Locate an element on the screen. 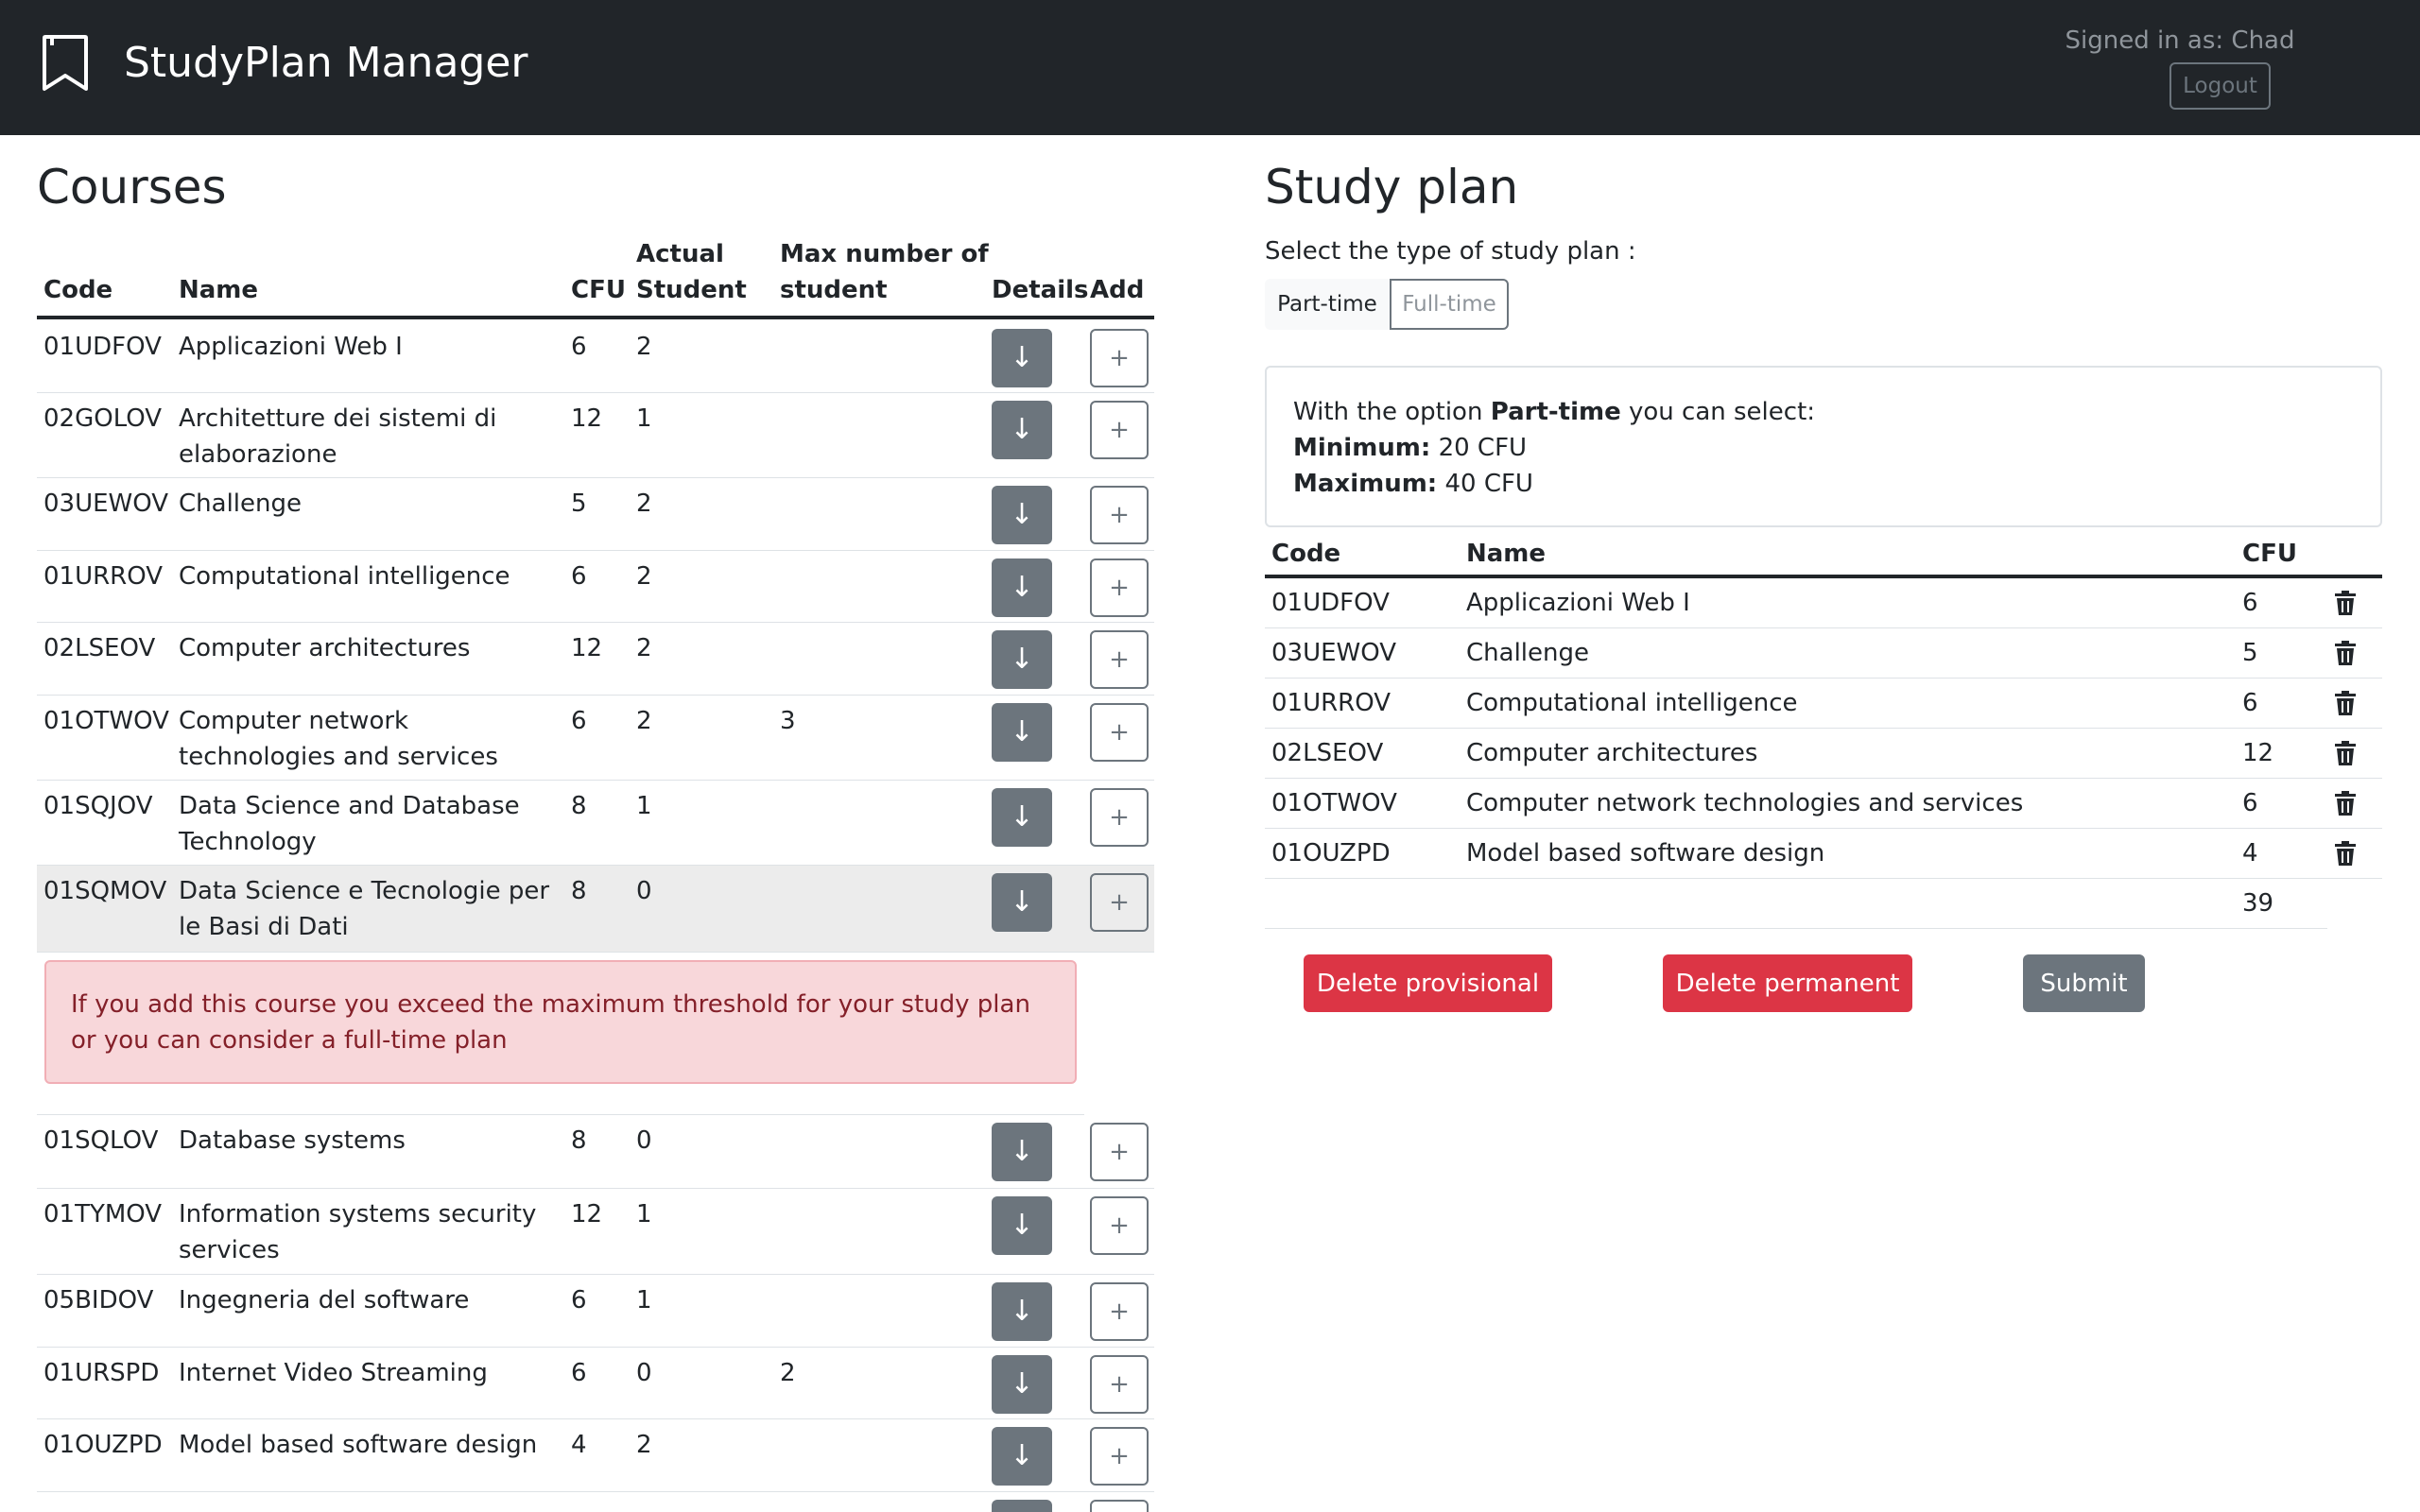  course-cfu: 5 is located at coordinates (579, 504).